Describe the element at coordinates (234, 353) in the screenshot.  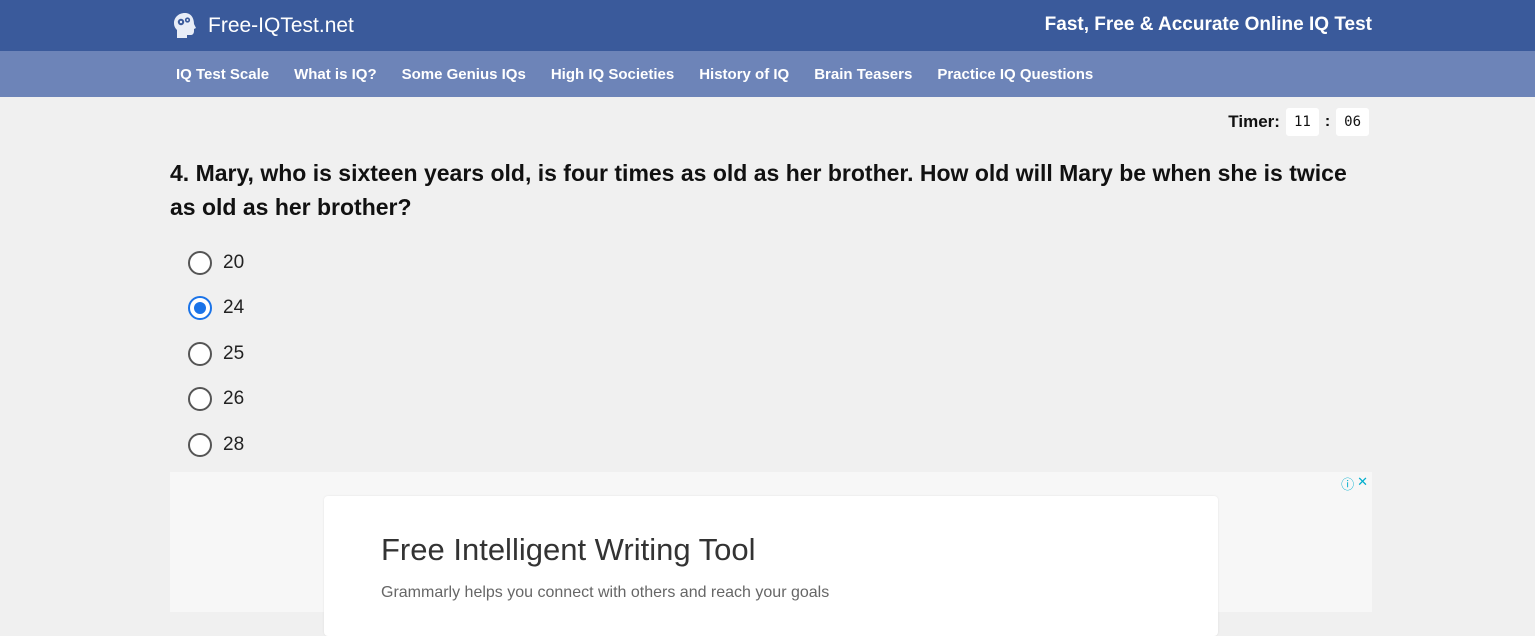
I see `answer-label: 25` at that location.